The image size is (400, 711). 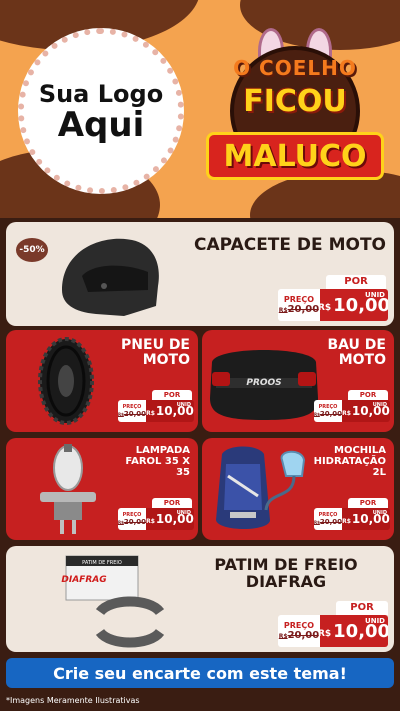 I want to click on trunk-image: PROOS, so click(x=264, y=385).